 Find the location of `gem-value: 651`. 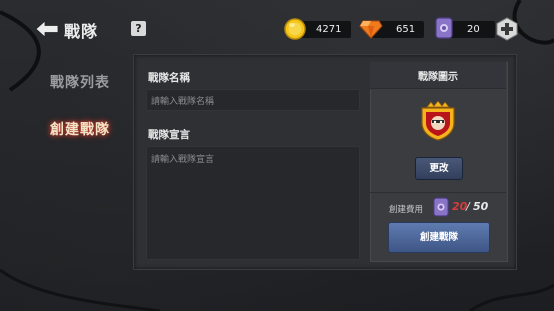

gem-value: 651 is located at coordinates (406, 29).